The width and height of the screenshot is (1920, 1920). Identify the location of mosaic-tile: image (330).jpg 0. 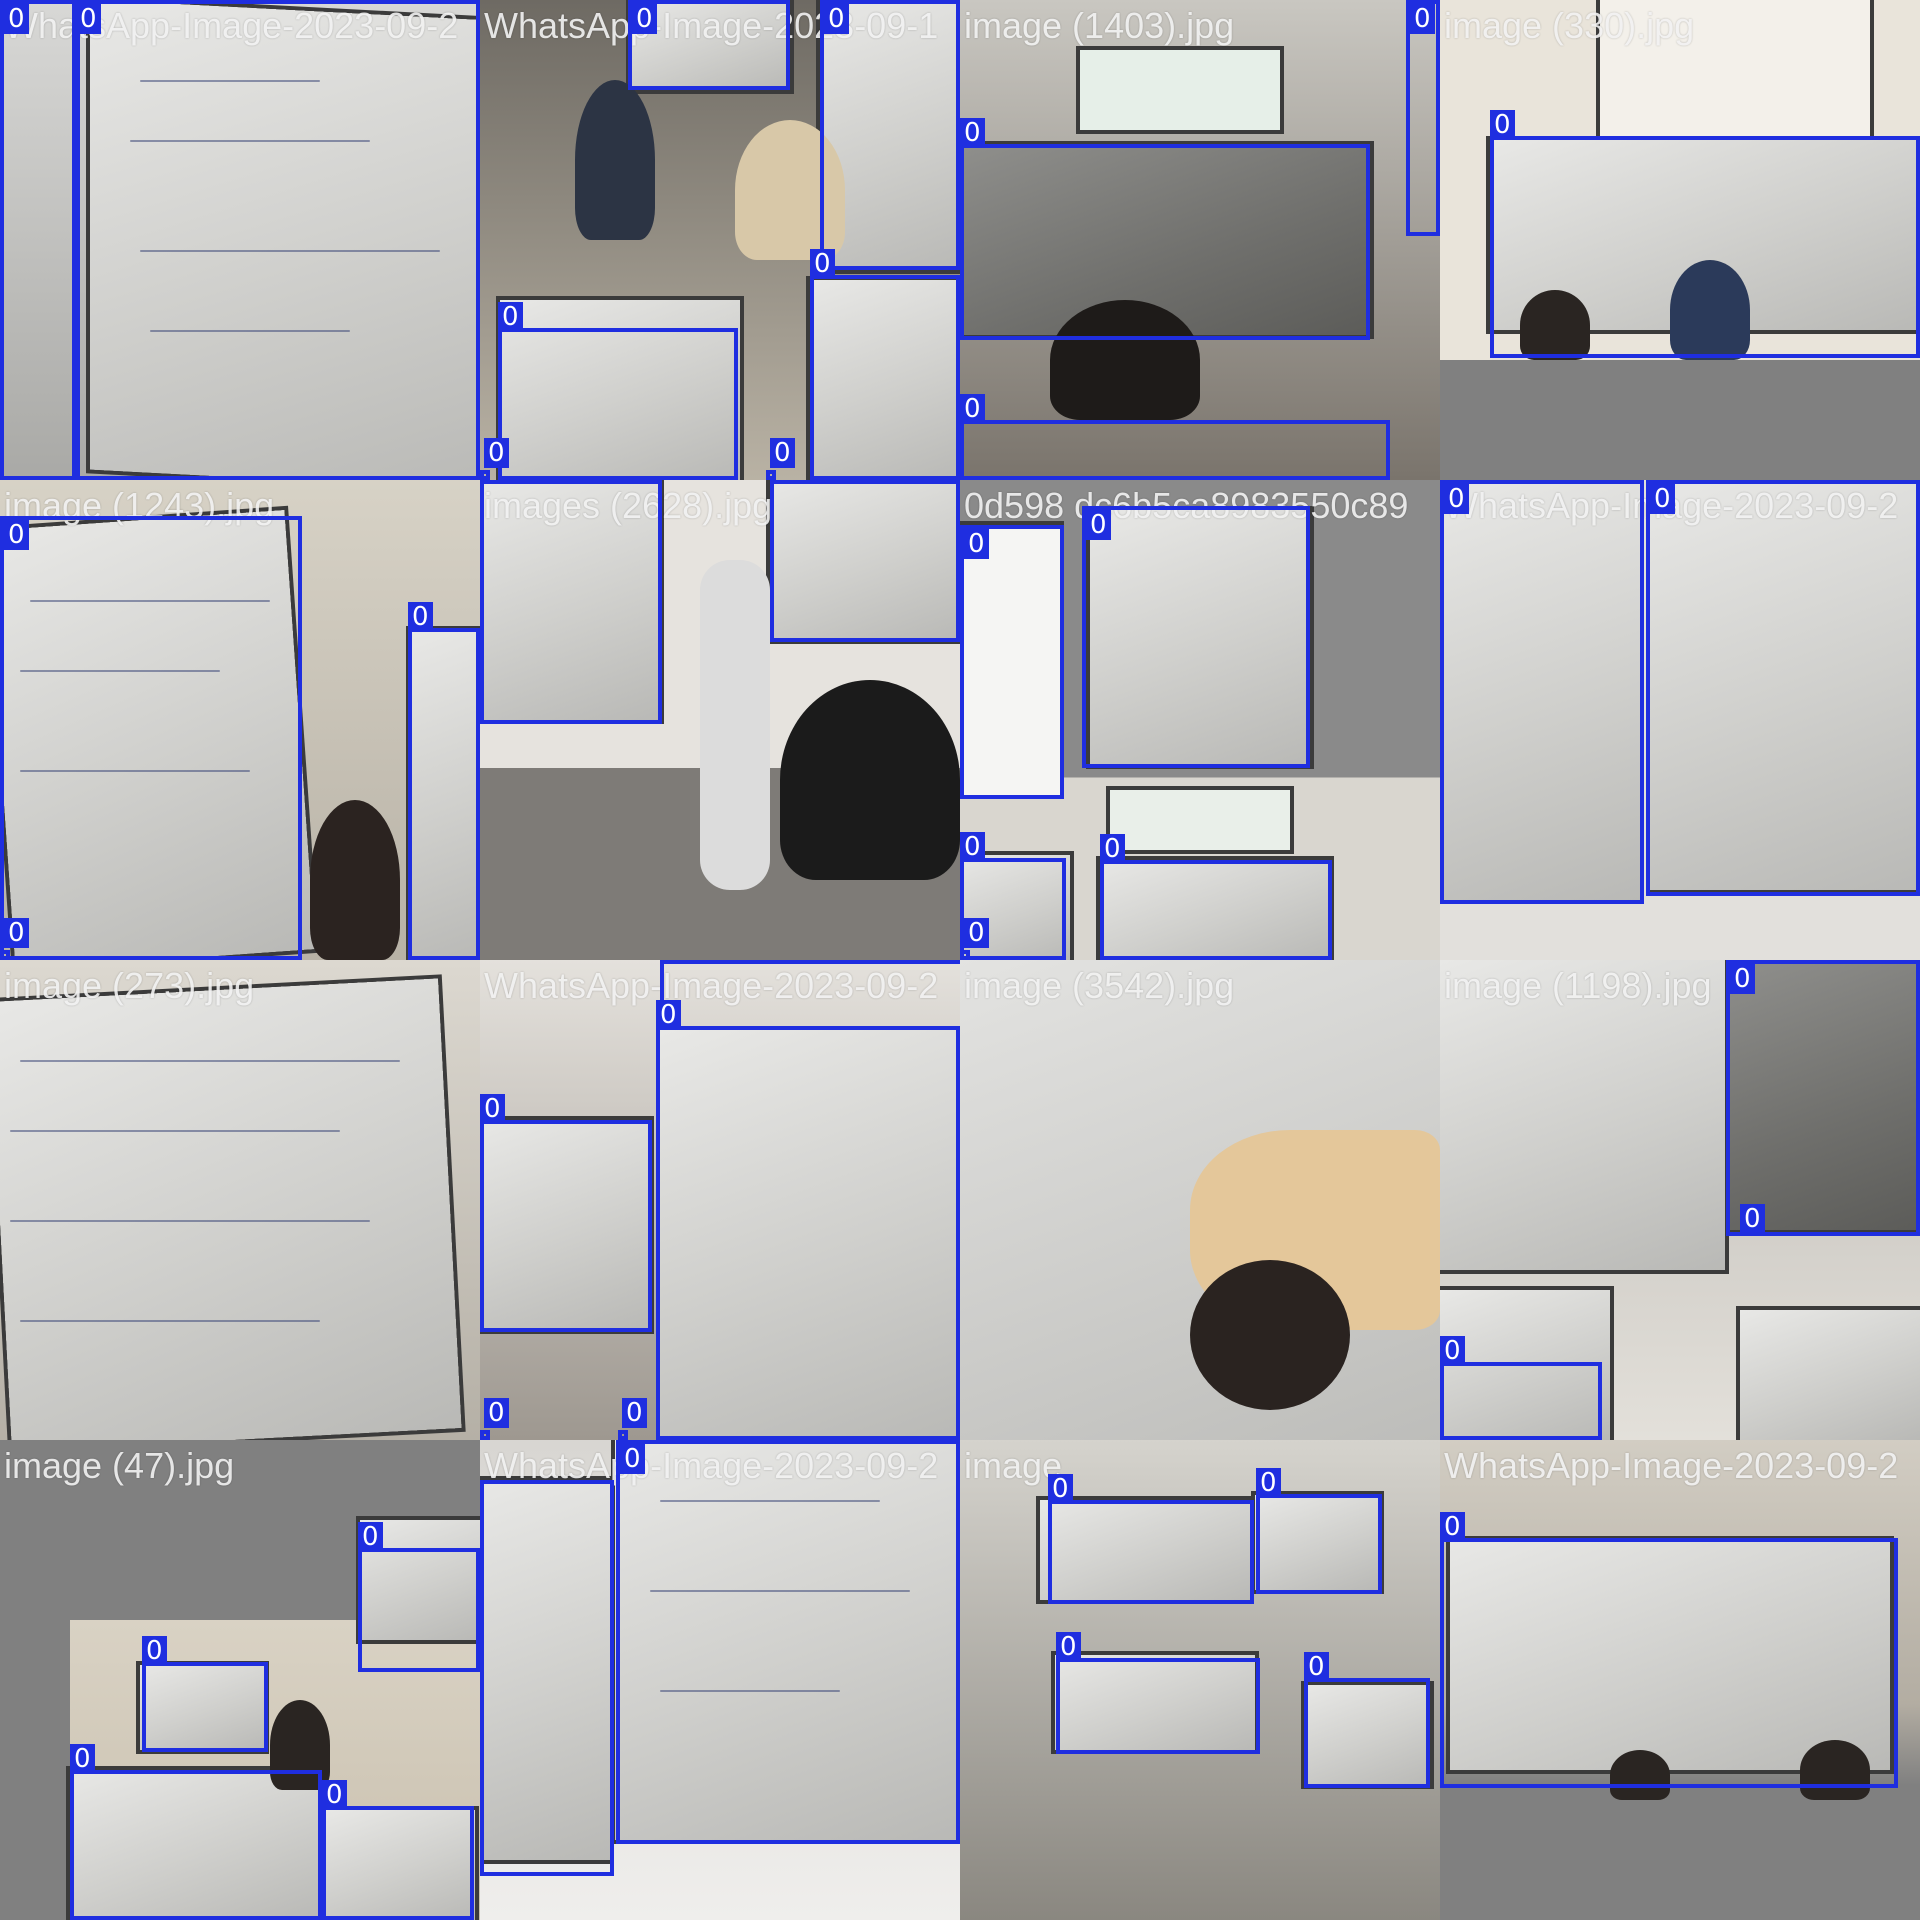
(1680, 240).